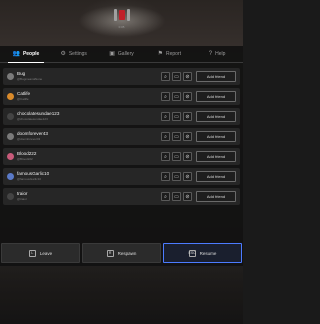 The width and height of the screenshot is (320, 324). I want to click on report-icon: ⚑, so click(160, 54).